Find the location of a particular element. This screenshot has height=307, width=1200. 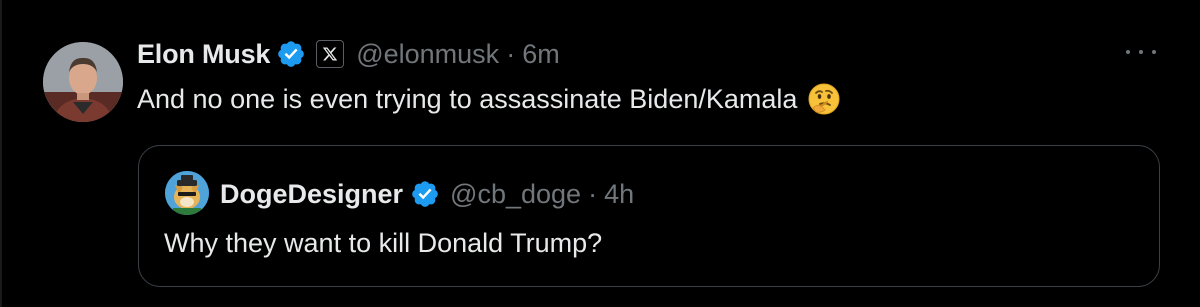

tweet-header: Elon Musk @elonmusk · 6m is located at coordinates (348, 54).